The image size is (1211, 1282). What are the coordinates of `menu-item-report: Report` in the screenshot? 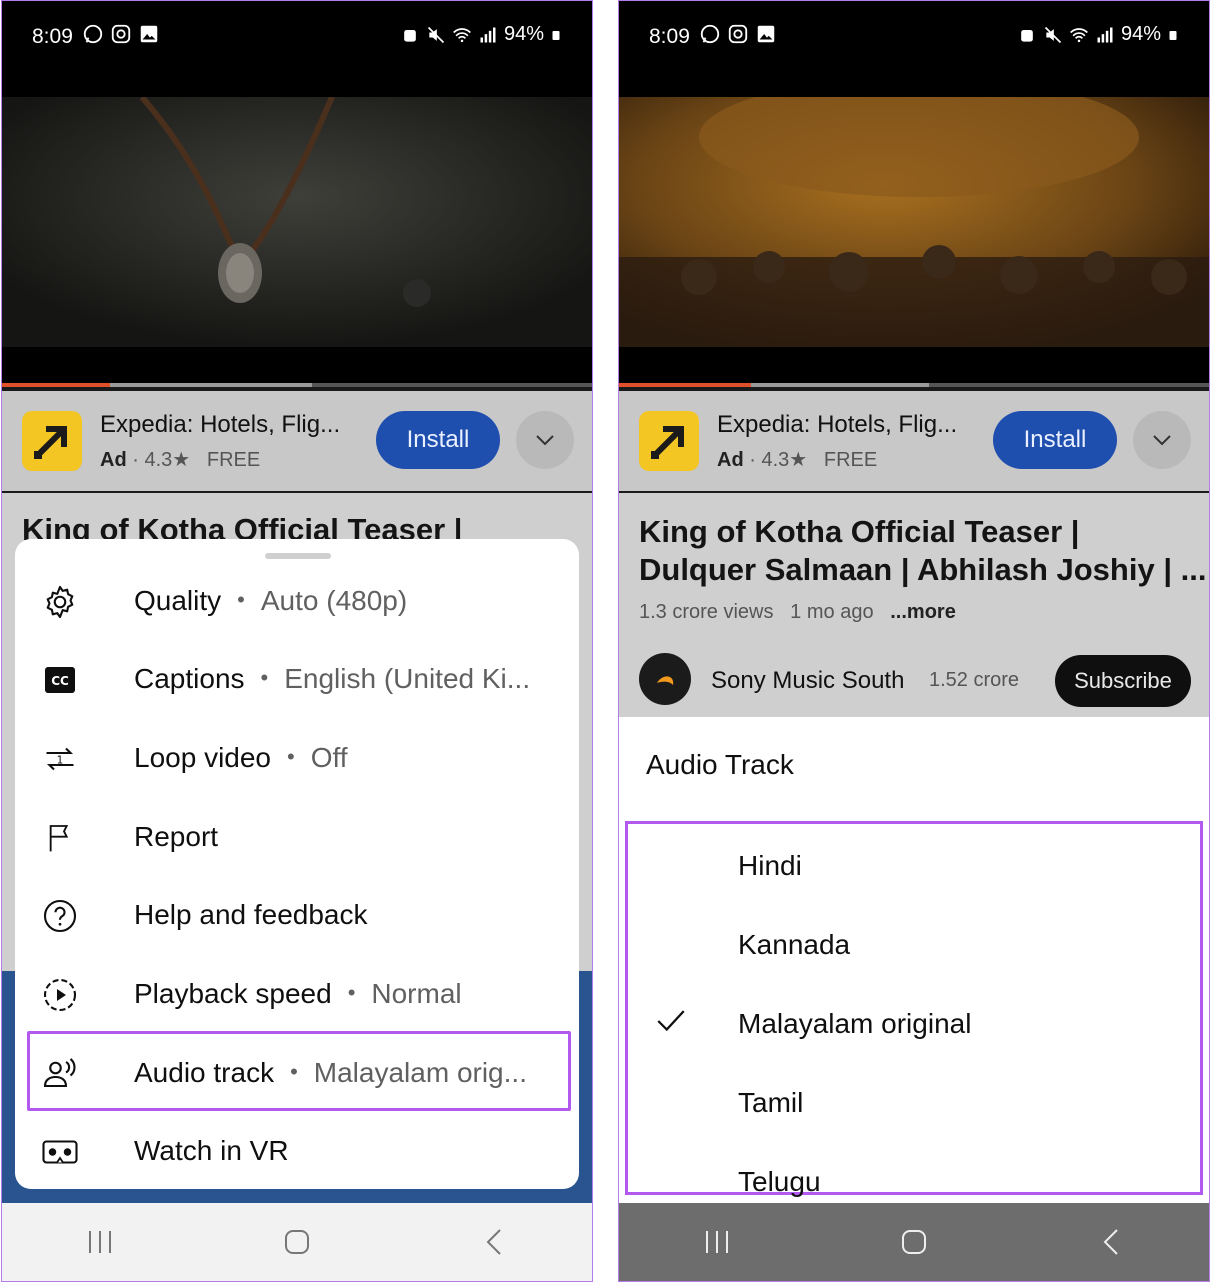 It's located at (297, 836).